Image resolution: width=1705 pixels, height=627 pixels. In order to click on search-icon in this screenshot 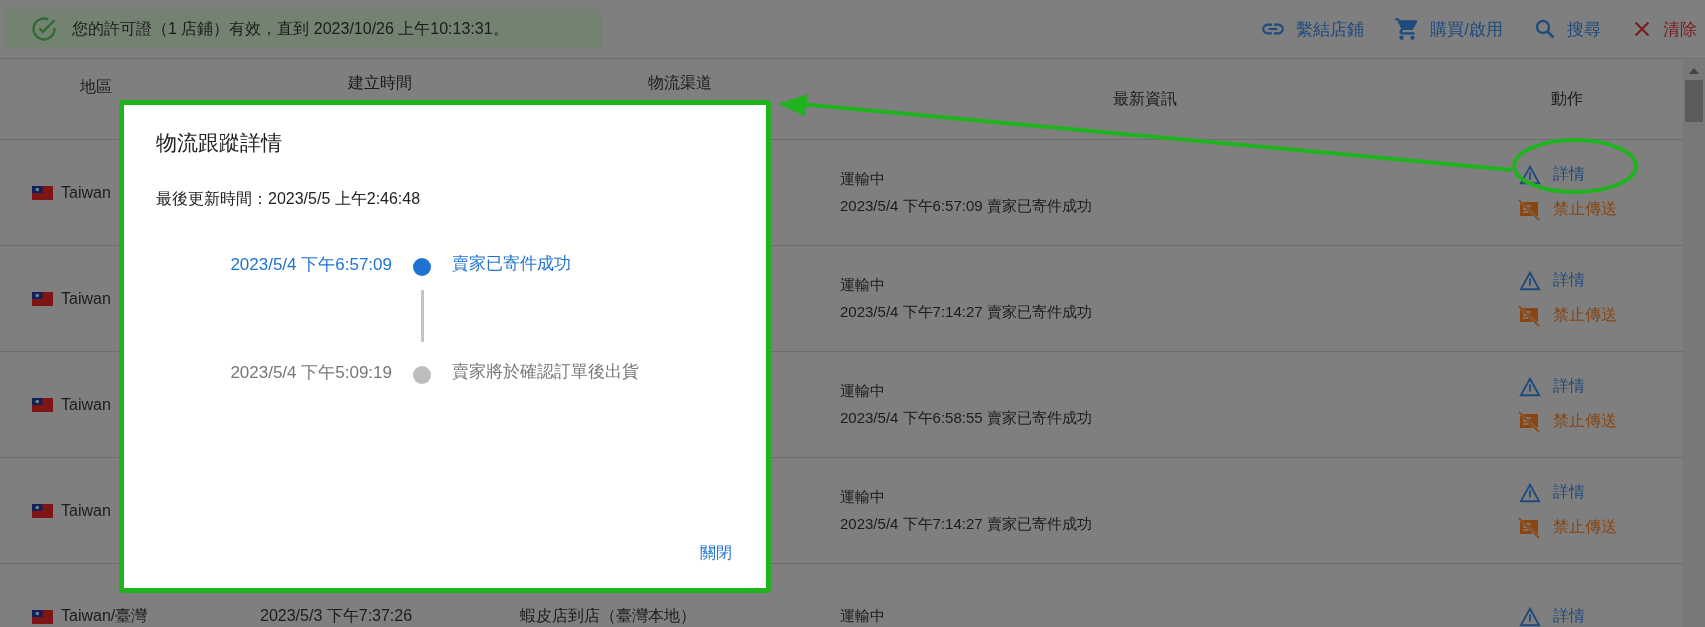, I will do `click(1545, 29)`.